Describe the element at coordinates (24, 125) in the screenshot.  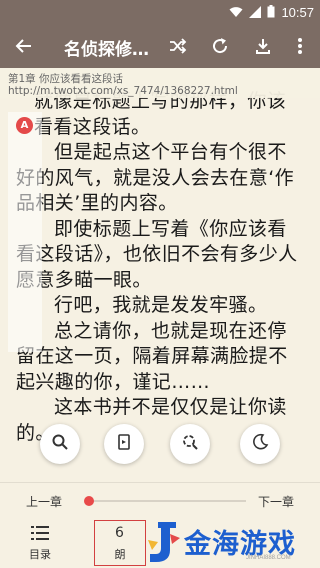
I see `auto-read-badge: A` at that location.